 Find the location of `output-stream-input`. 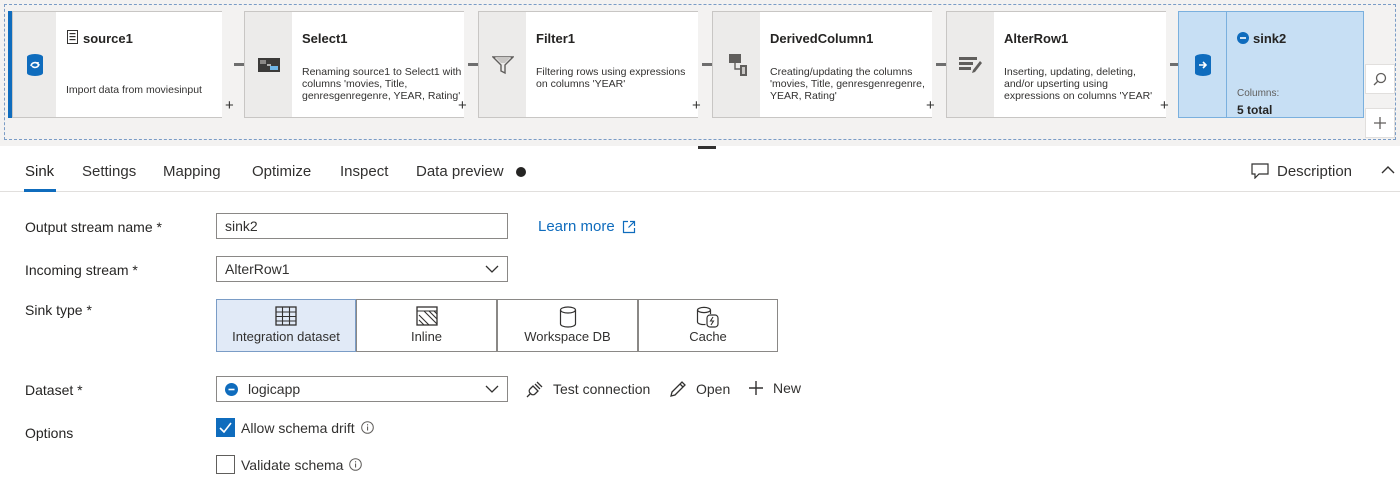

output-stream-input is located at coordinates (362, 226).